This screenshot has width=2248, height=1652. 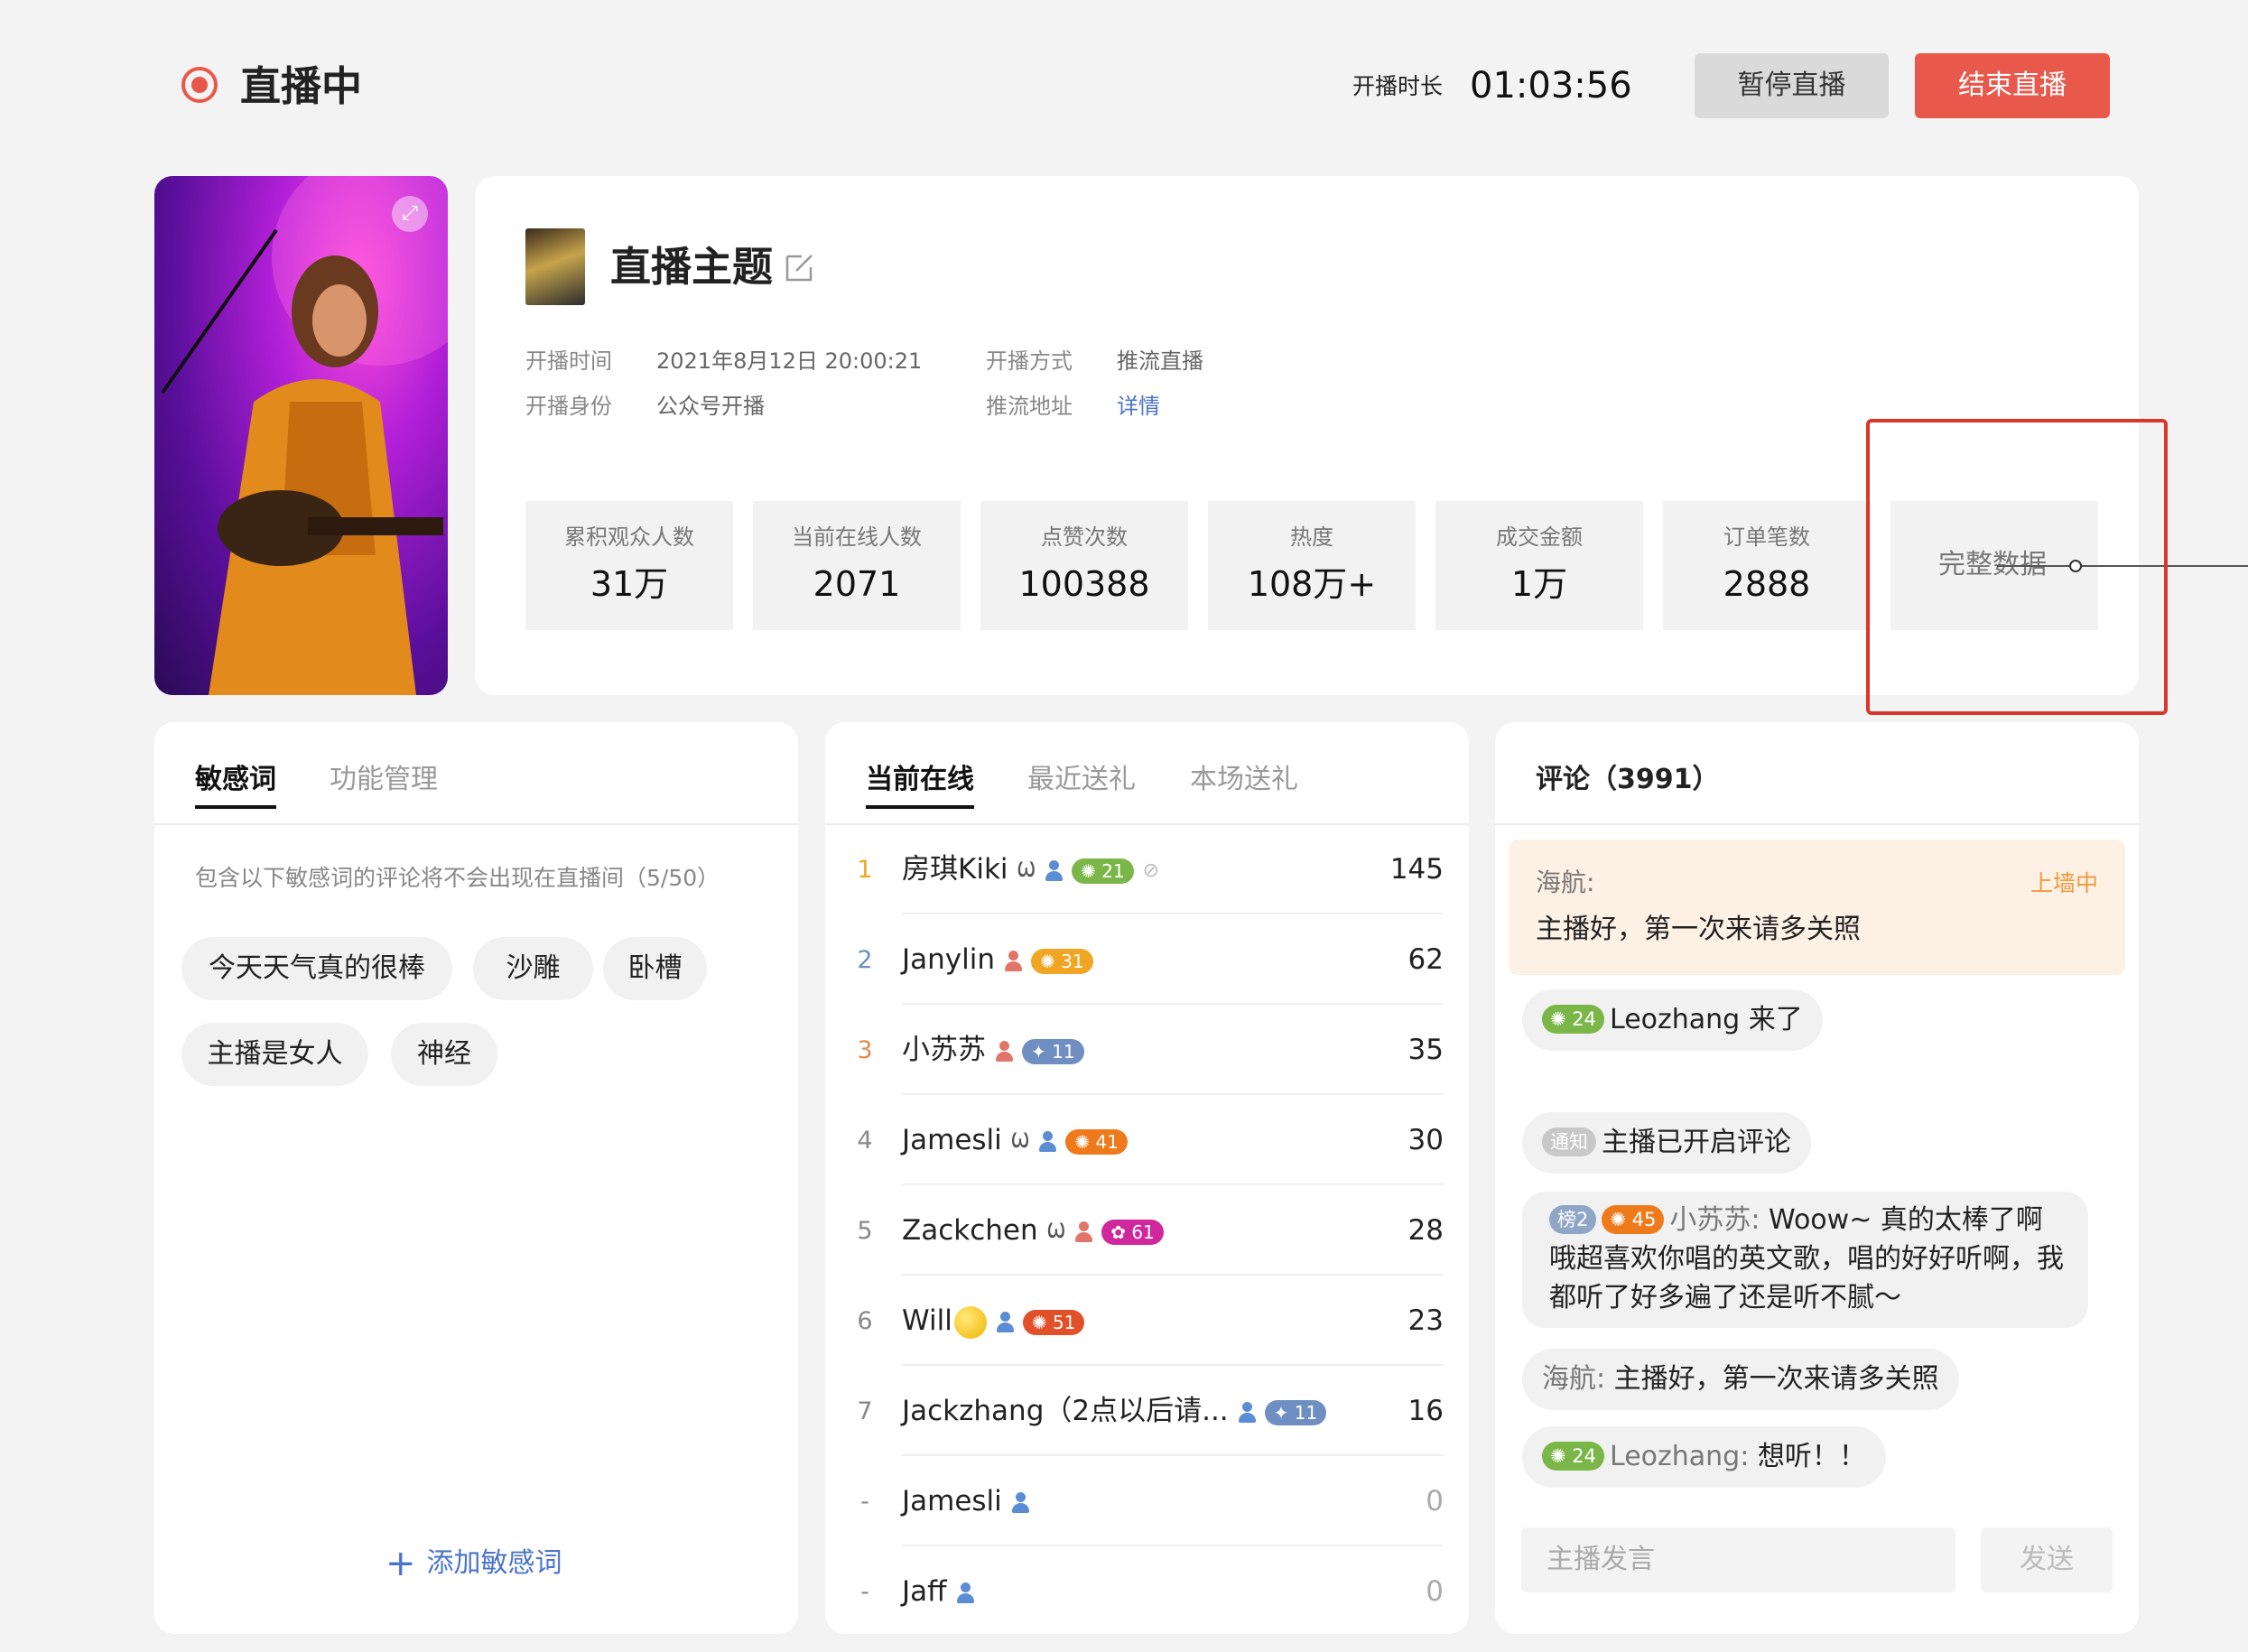 I want to click on user-name-cell: Zackchen Ѡ ✿ 61, so click(x=1033, y=1231).